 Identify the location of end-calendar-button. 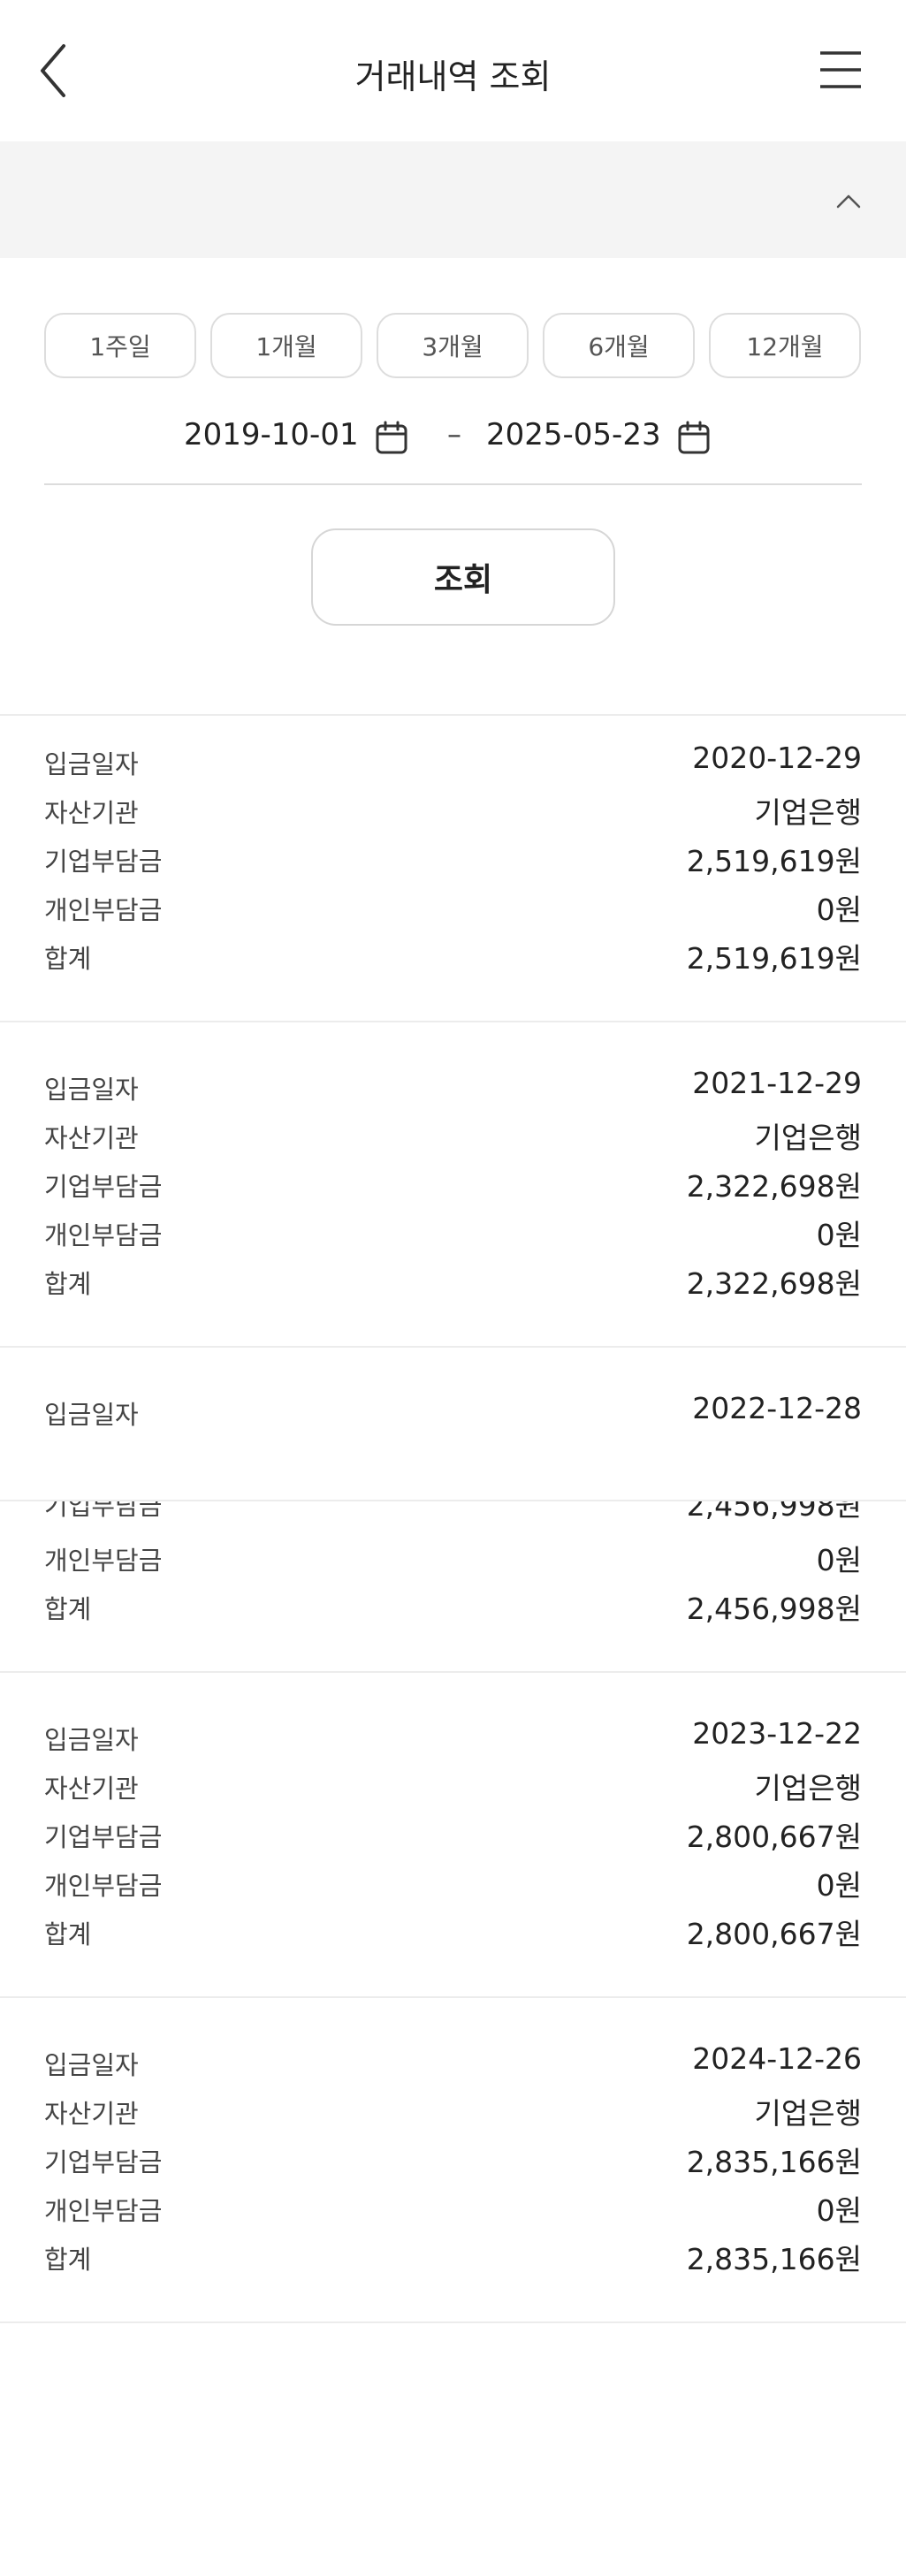
(694, 437).